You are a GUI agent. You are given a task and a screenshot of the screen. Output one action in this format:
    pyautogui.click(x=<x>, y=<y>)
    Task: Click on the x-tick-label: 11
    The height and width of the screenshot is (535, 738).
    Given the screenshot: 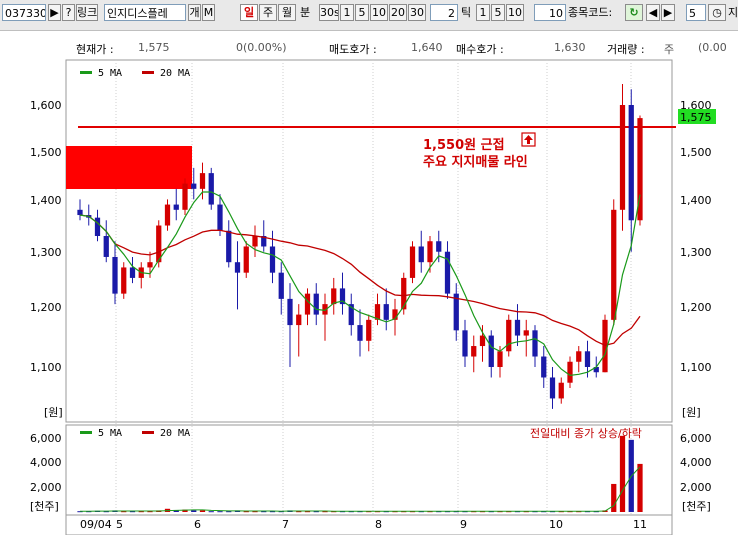 What is the action you would take?
    pyautogui.click(x=640, y=524)
    